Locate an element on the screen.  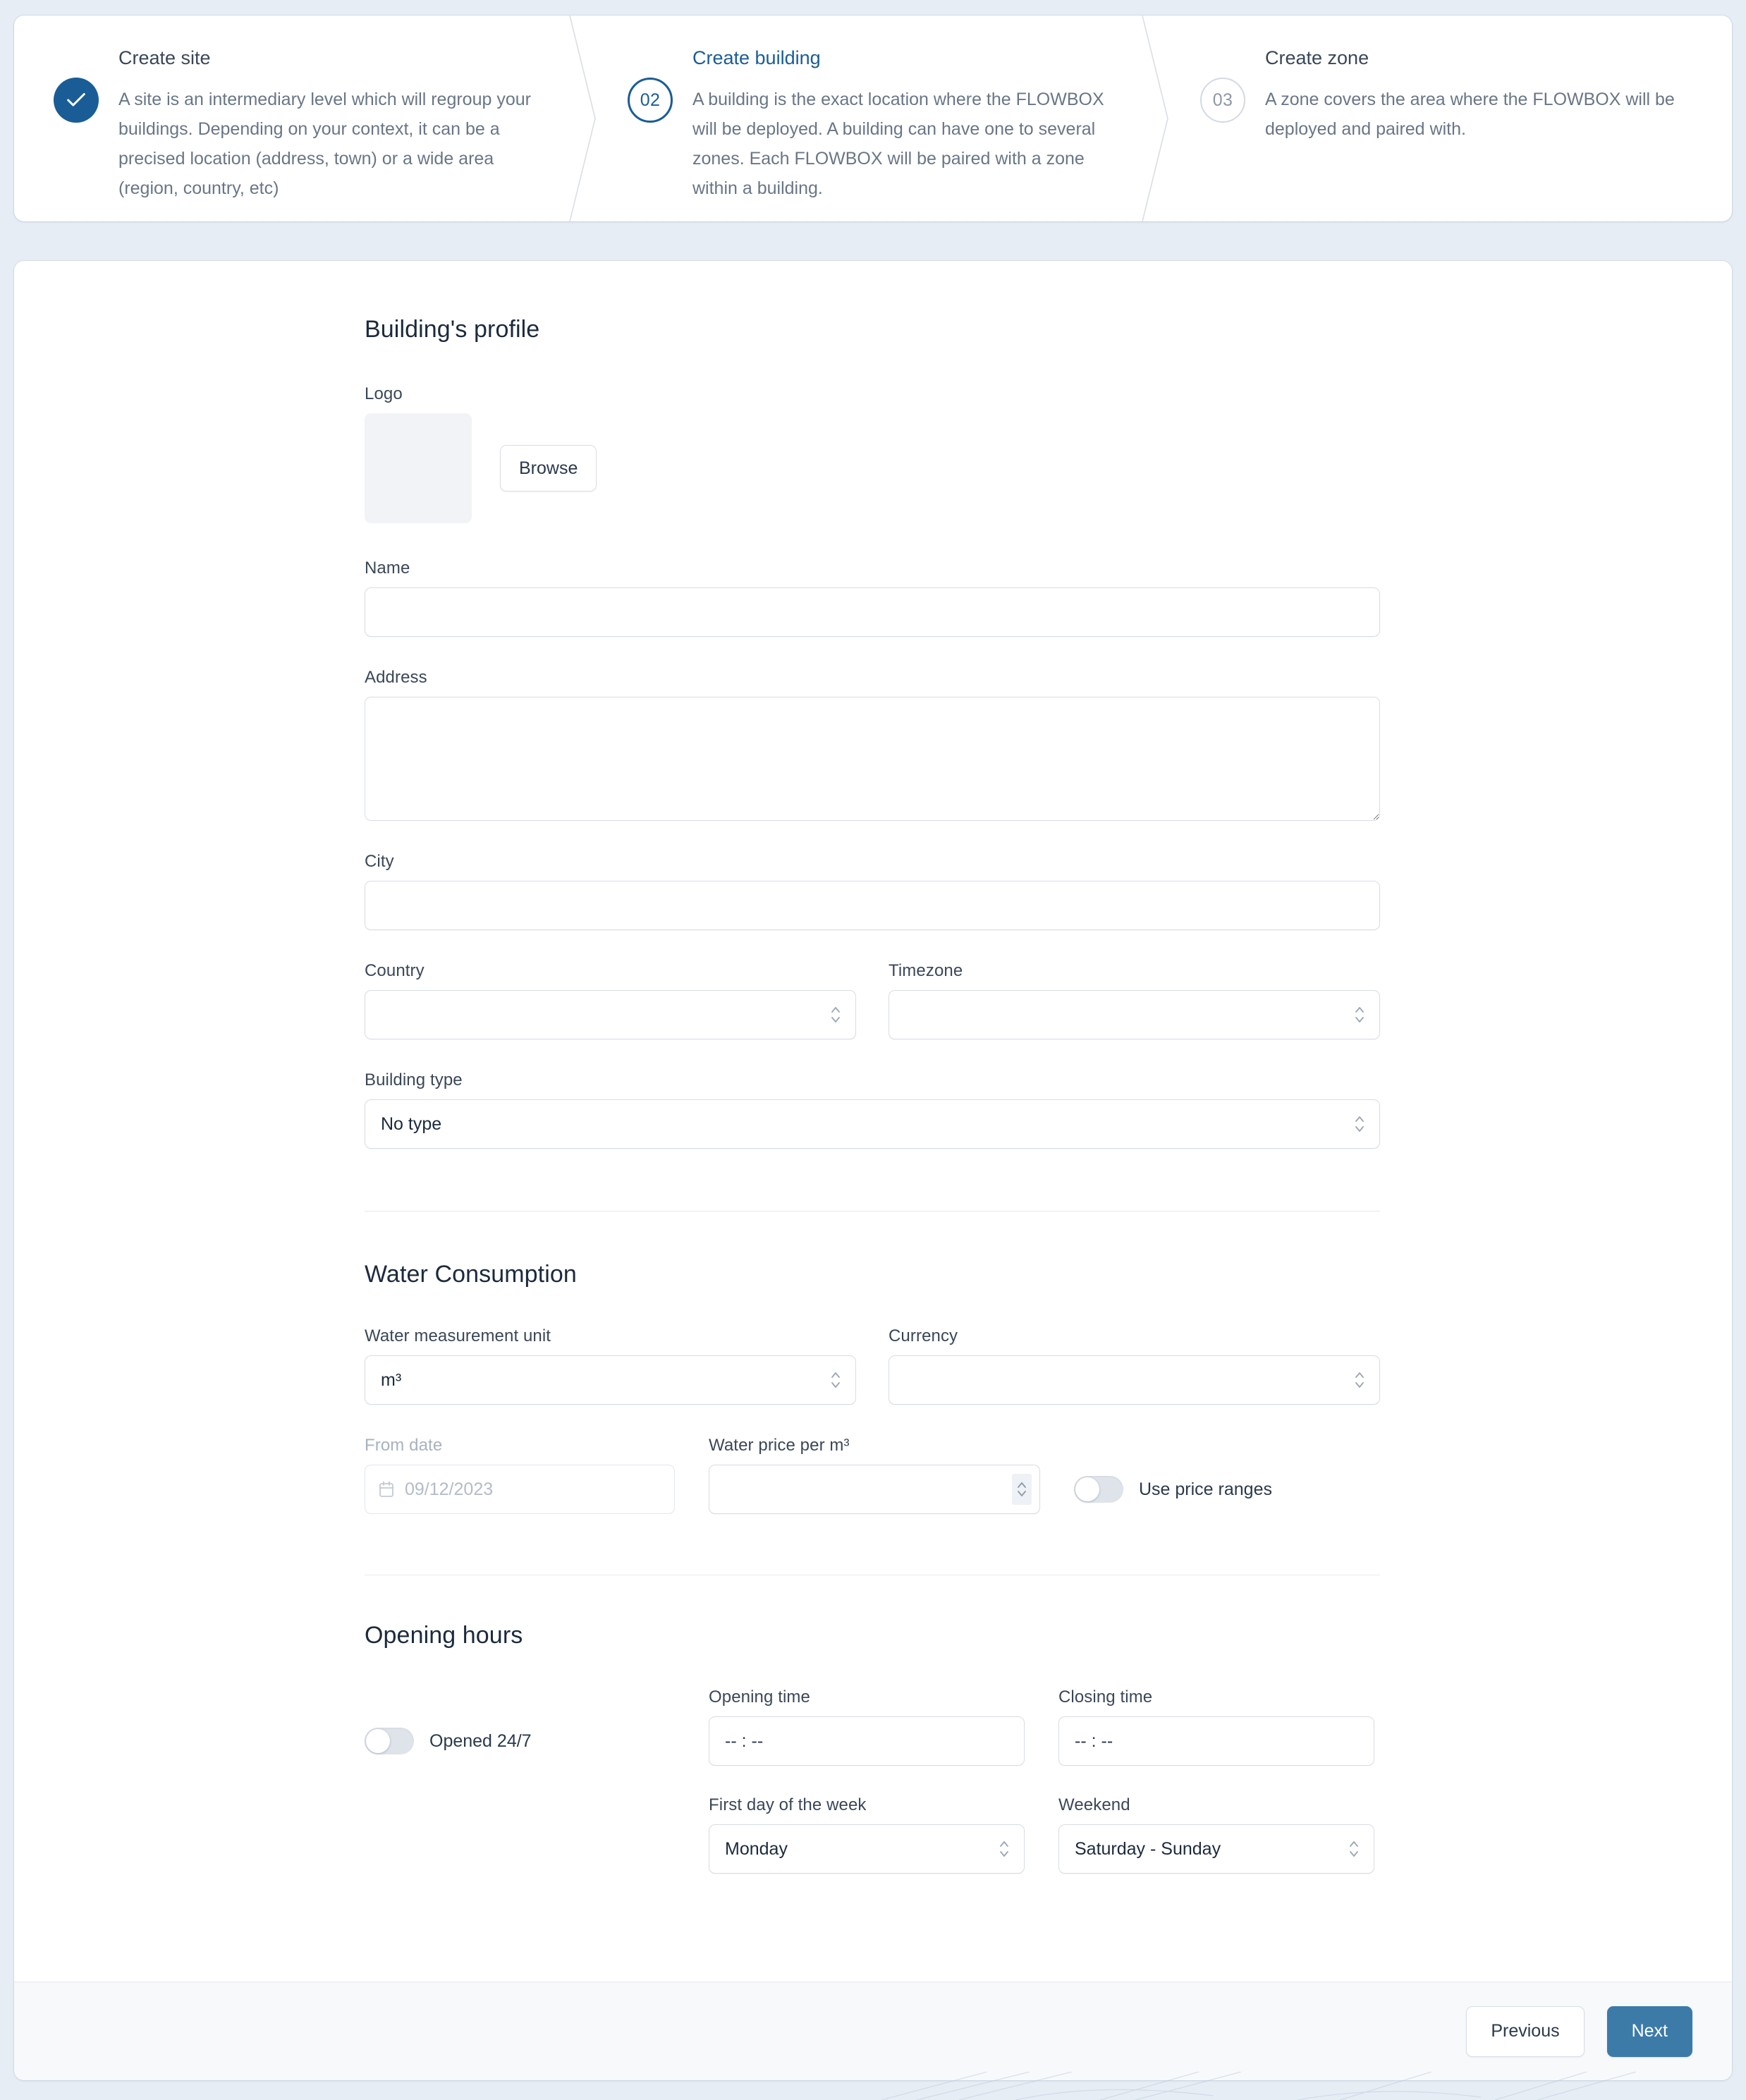
water-price-field: Water price per m³ is located at coordinates (875, 1475).